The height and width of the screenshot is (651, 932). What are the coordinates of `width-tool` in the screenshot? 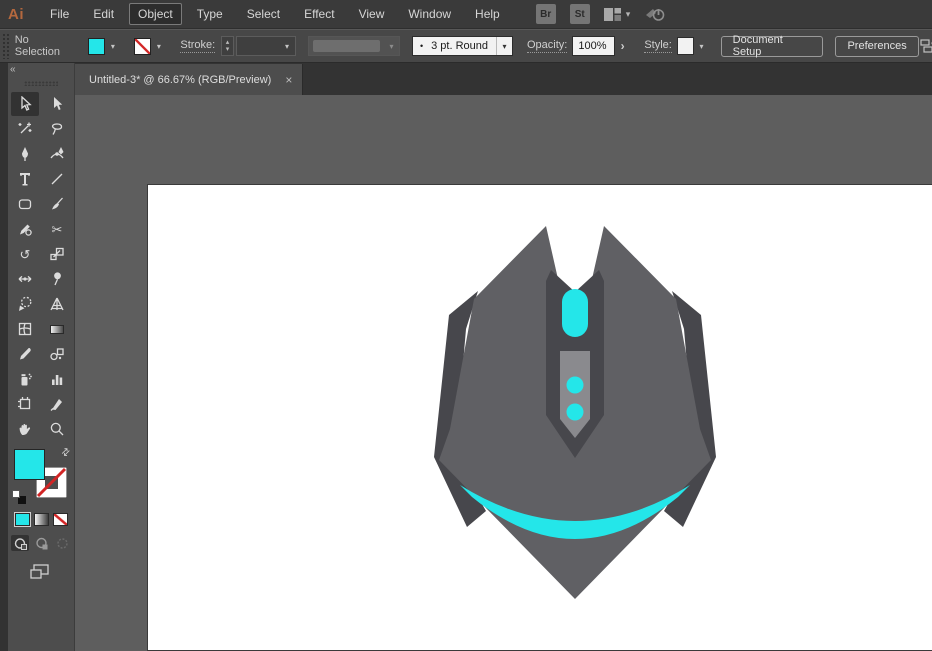 It's located at (25, 279).